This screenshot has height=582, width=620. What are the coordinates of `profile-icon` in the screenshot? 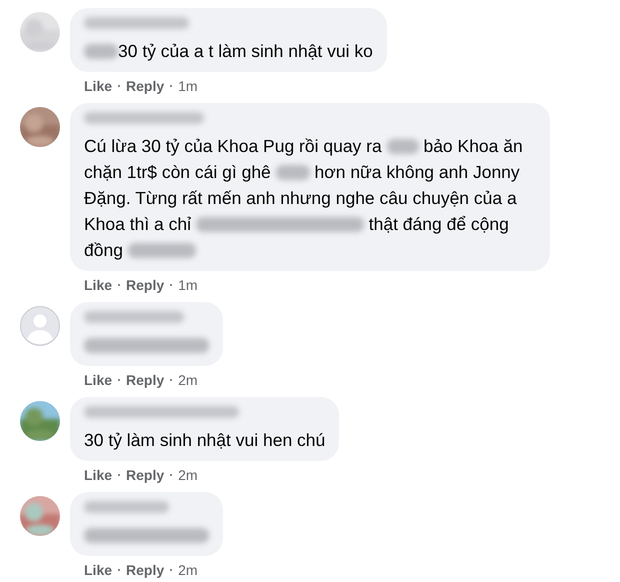 It's located at (40, 326).